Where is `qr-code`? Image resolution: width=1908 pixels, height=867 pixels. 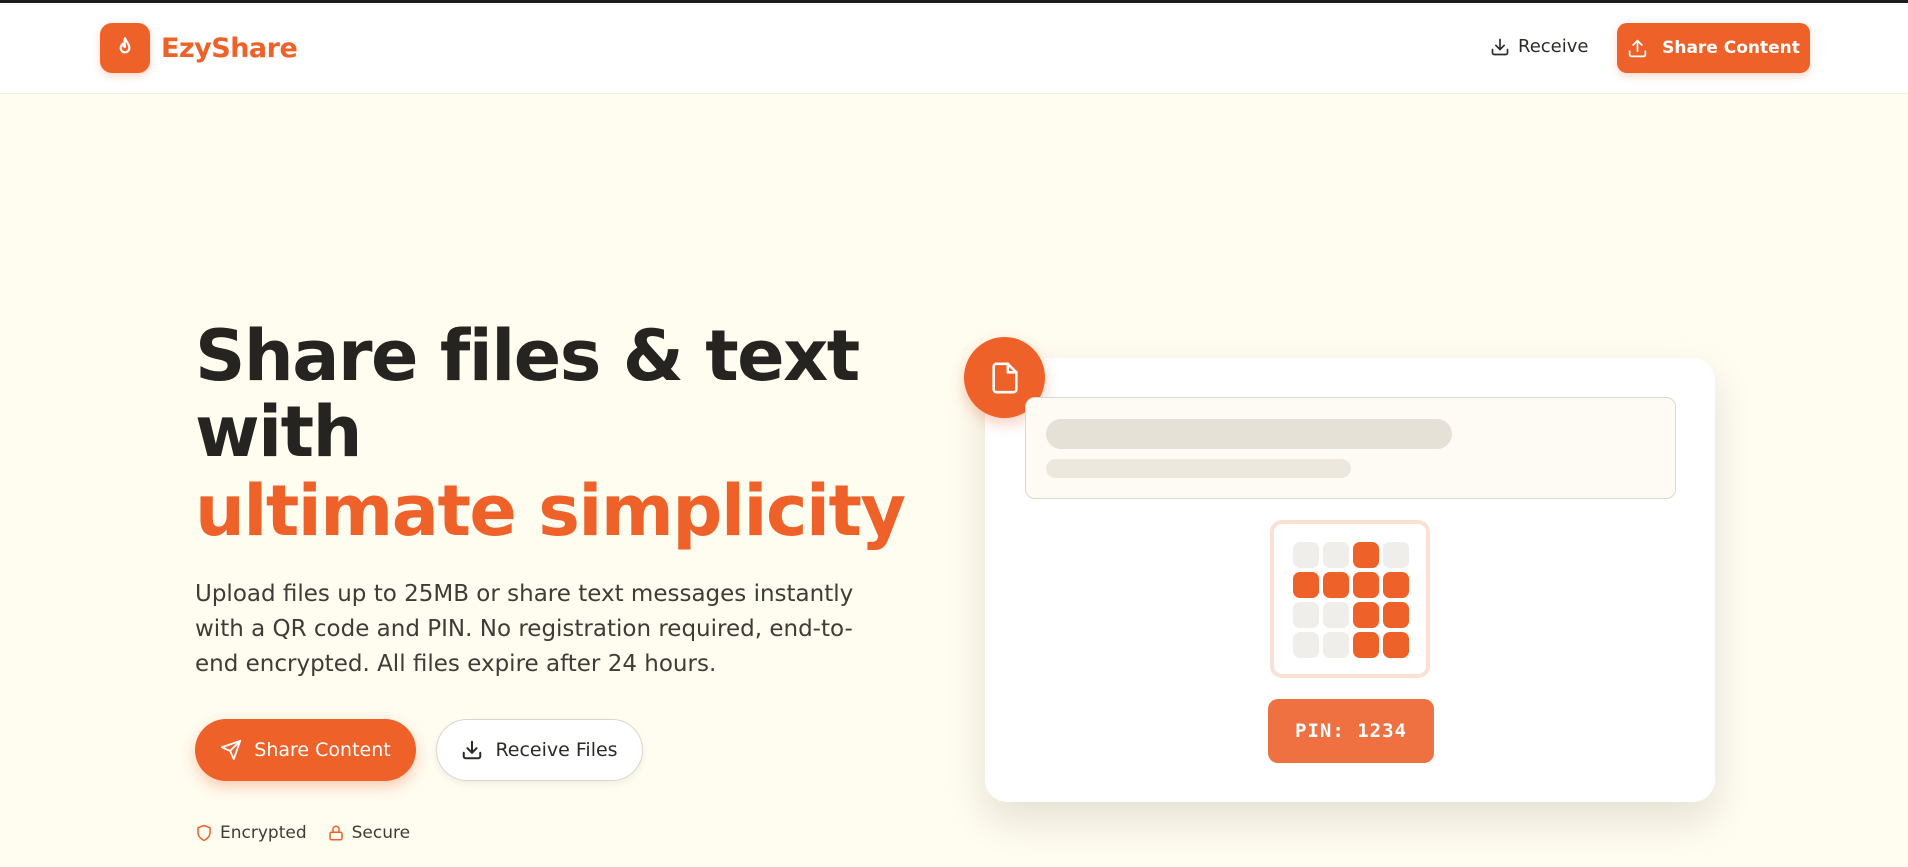
qr-code is located at coordinates (1350, 599).